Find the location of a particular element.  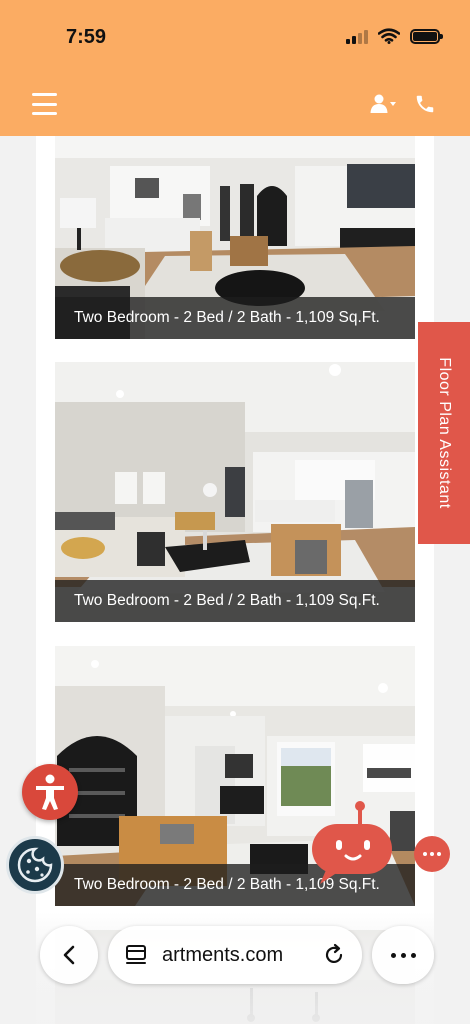

chatbot-button is located at coordinates (351, 841).